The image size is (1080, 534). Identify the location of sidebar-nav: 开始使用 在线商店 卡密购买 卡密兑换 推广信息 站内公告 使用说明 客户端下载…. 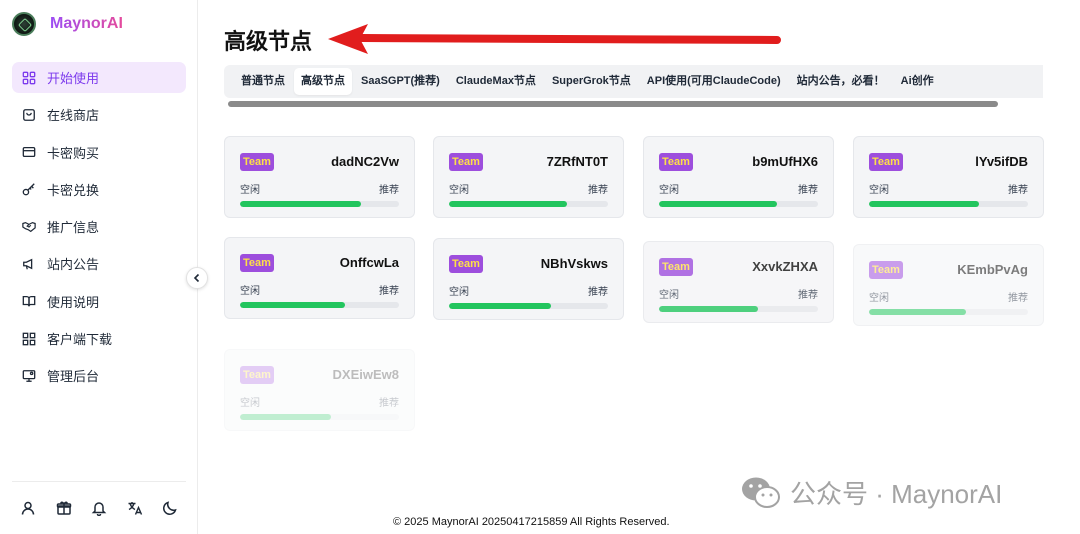
(99, 230).